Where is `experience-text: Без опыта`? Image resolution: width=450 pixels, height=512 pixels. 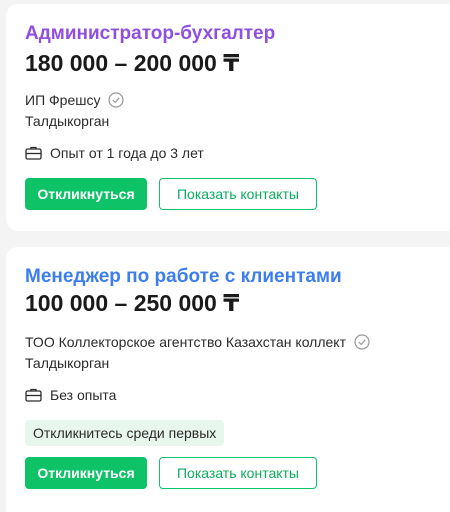 experience-text: Без опыта is located at coordinates (83, 395).